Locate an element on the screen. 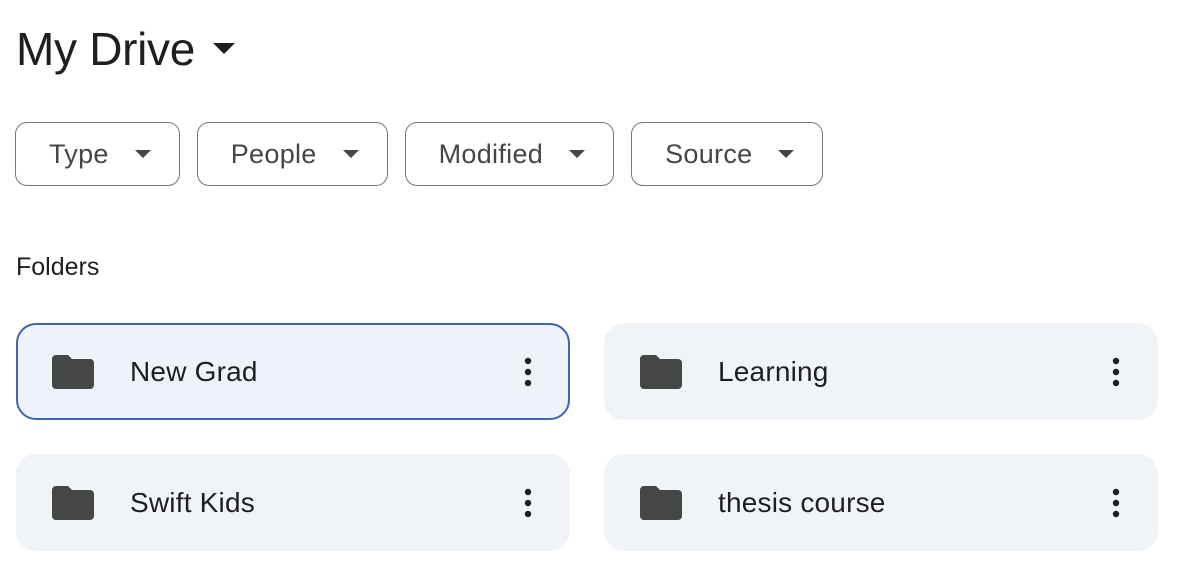  filter-chip-label: Modified is located at coordinates (491, 153).